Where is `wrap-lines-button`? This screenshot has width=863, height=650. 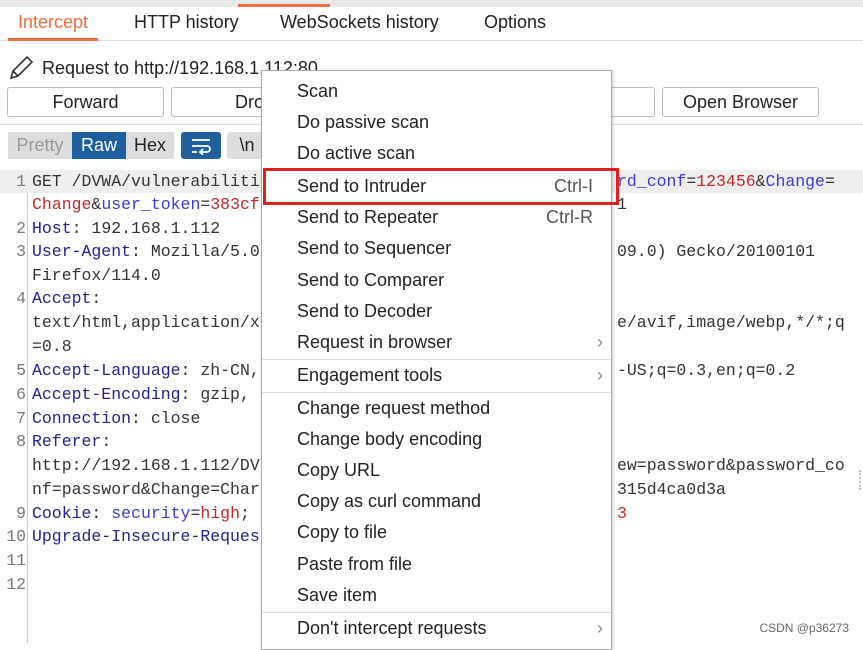 wrap-lines-button is located at coordinates (201, 145).